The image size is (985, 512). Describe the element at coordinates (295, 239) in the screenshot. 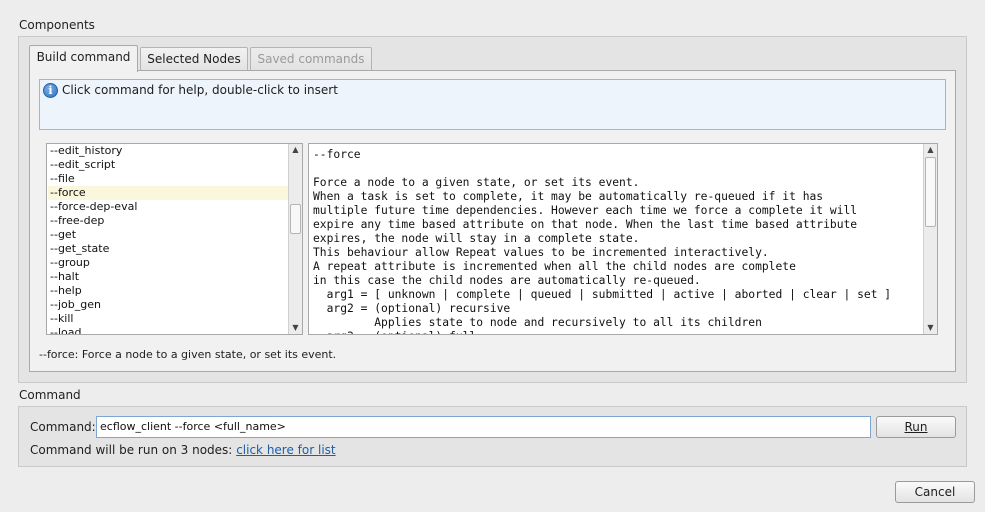

I see `command-list-scrollbar: ▲ ▼` at that location.